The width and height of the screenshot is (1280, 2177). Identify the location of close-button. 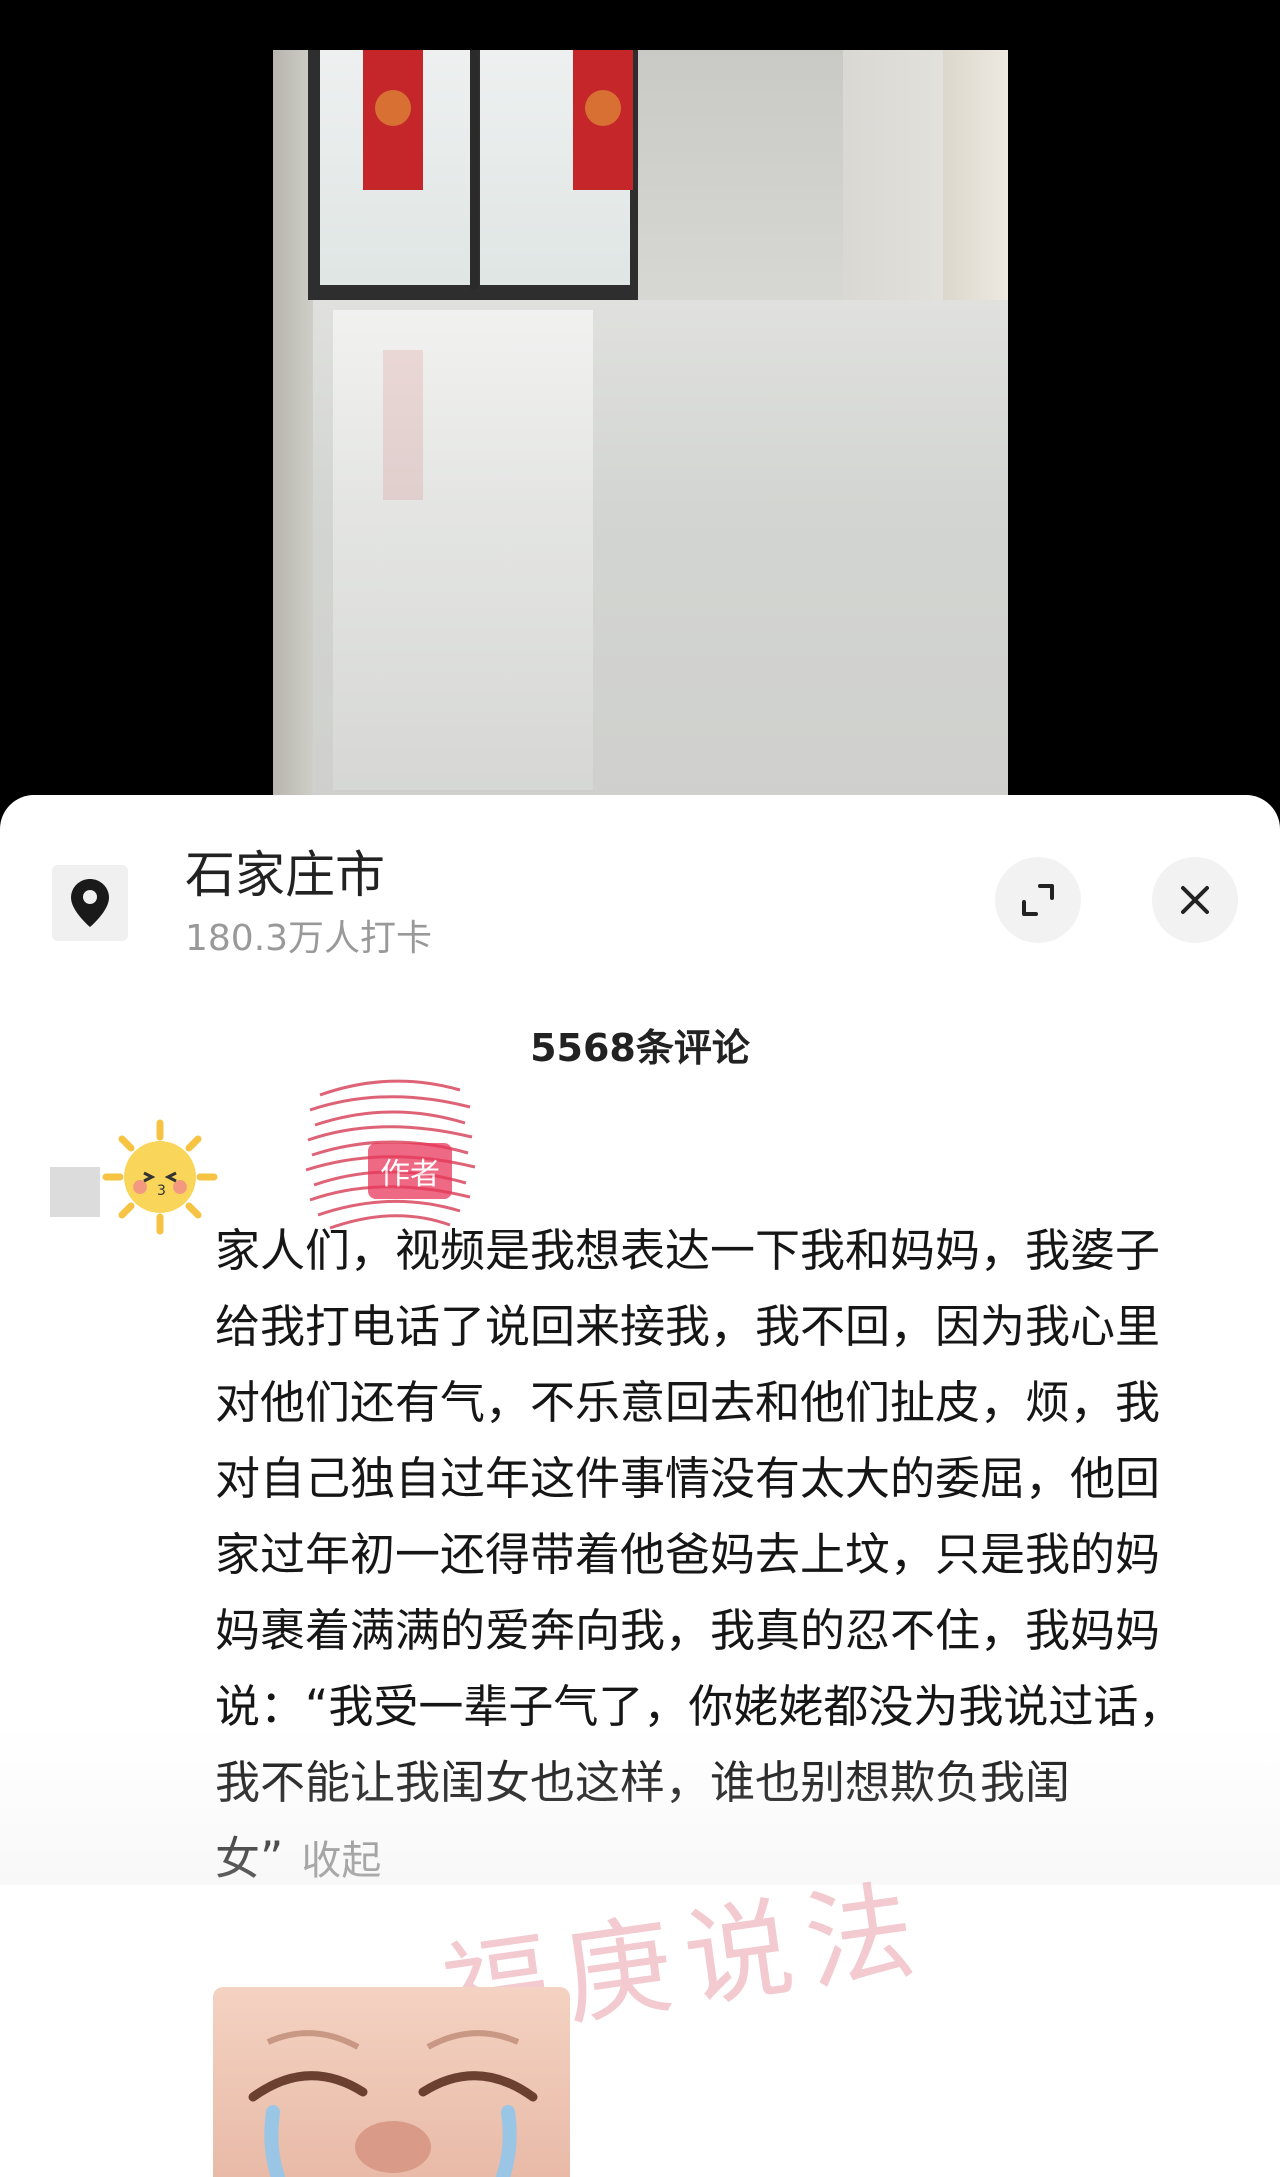
(1195, 900).